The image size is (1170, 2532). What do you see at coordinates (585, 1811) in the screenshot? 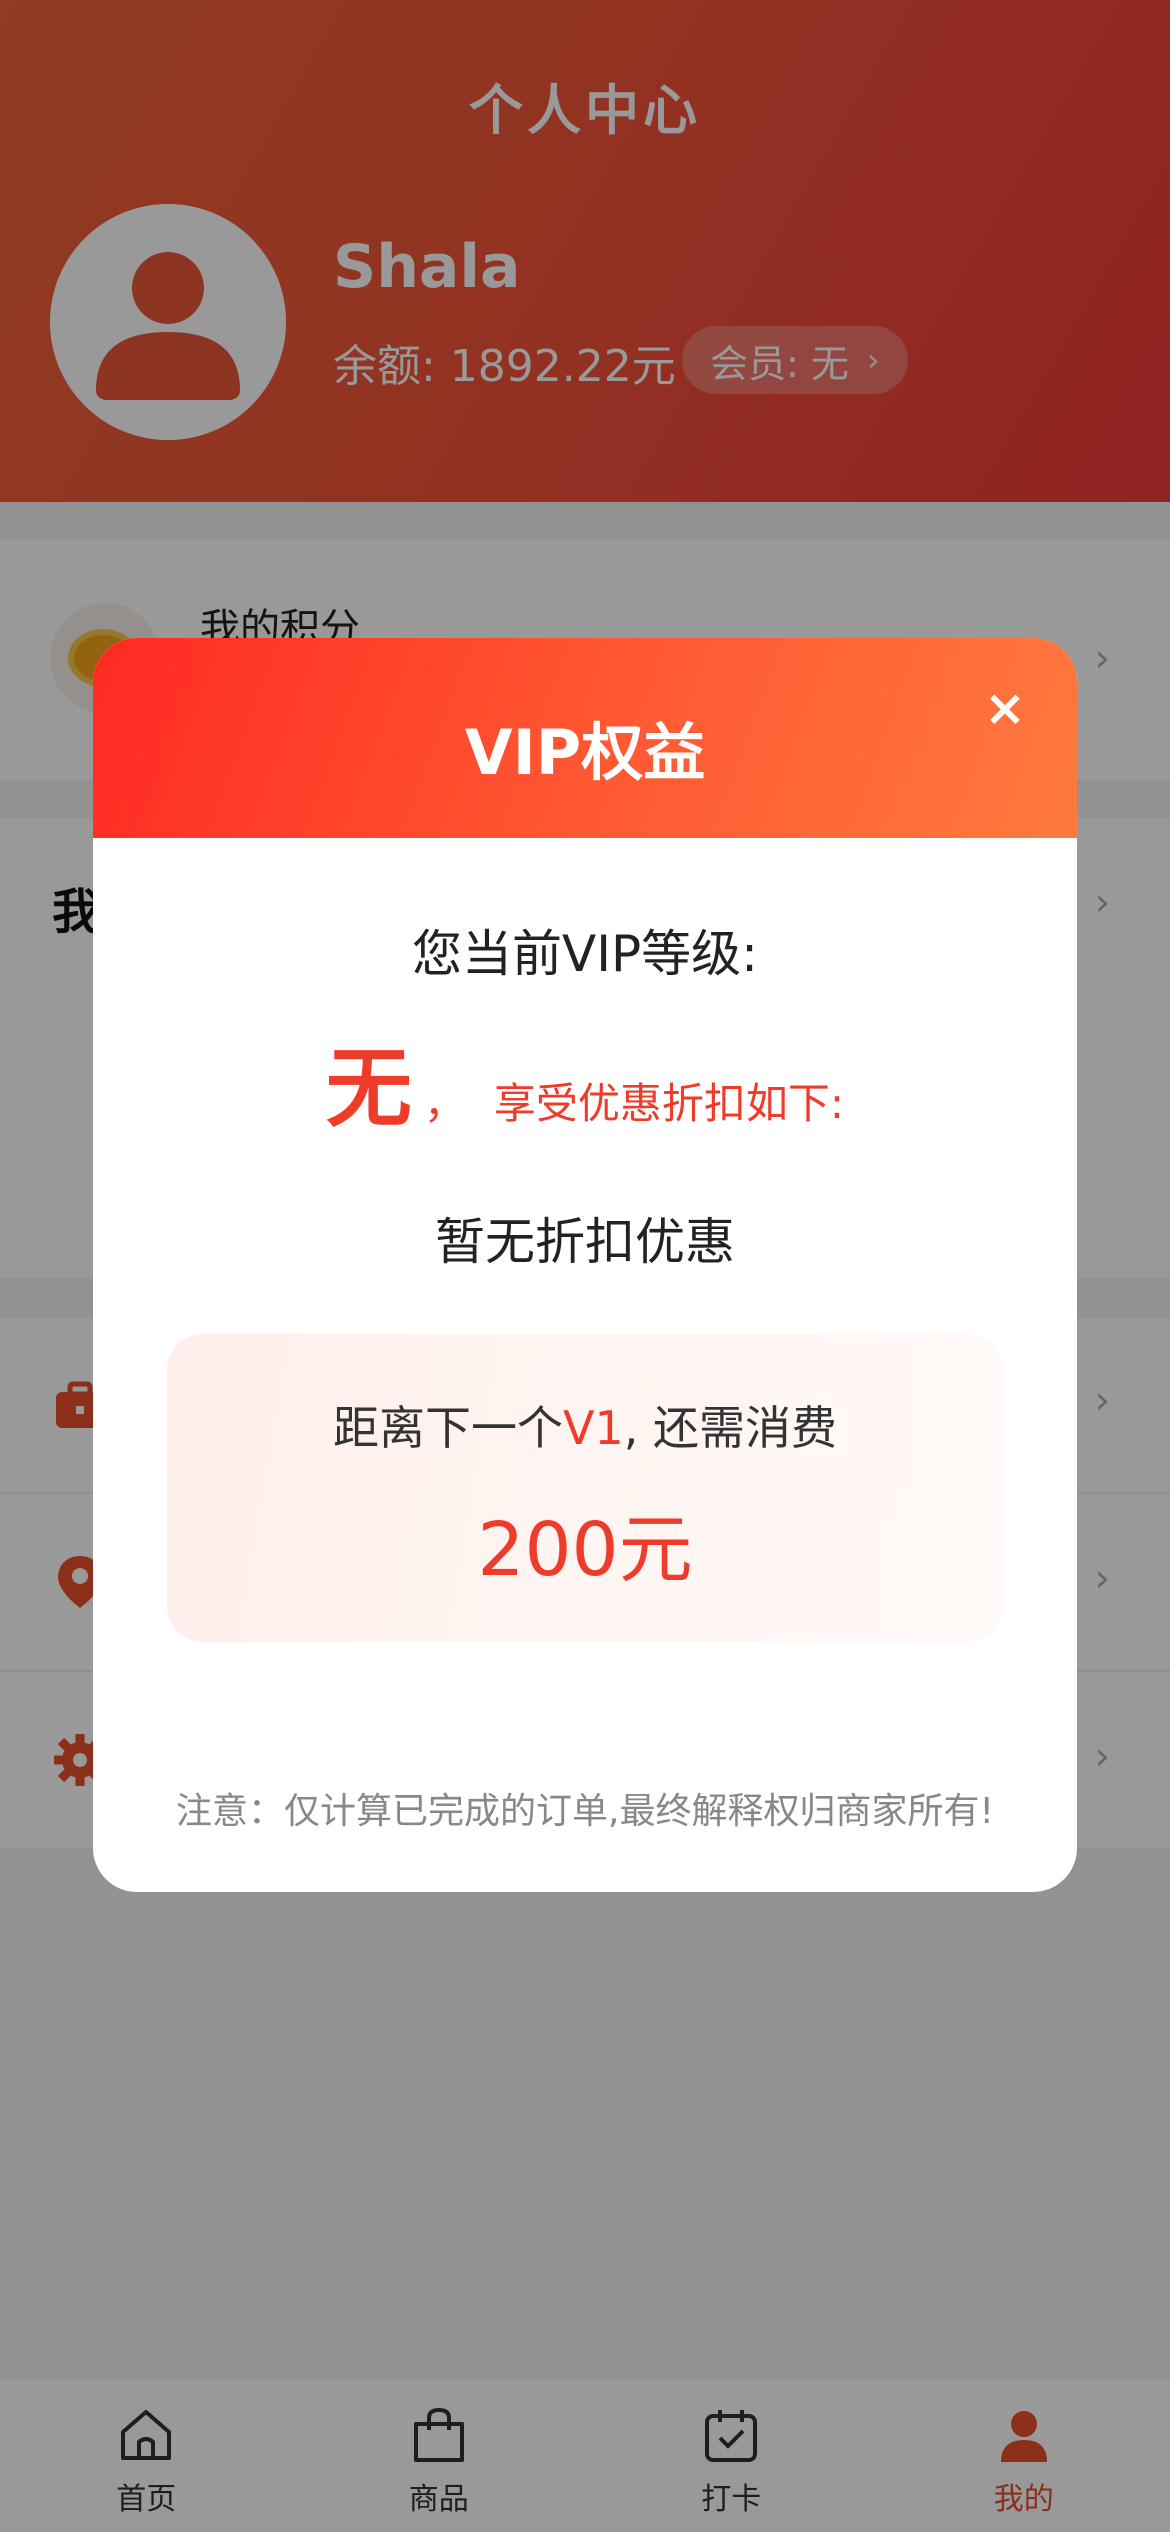
I see `modal-note: 注意：仅计算已完成的订单,最终解释权归商家所有!` at bounding box center [585, 1811].